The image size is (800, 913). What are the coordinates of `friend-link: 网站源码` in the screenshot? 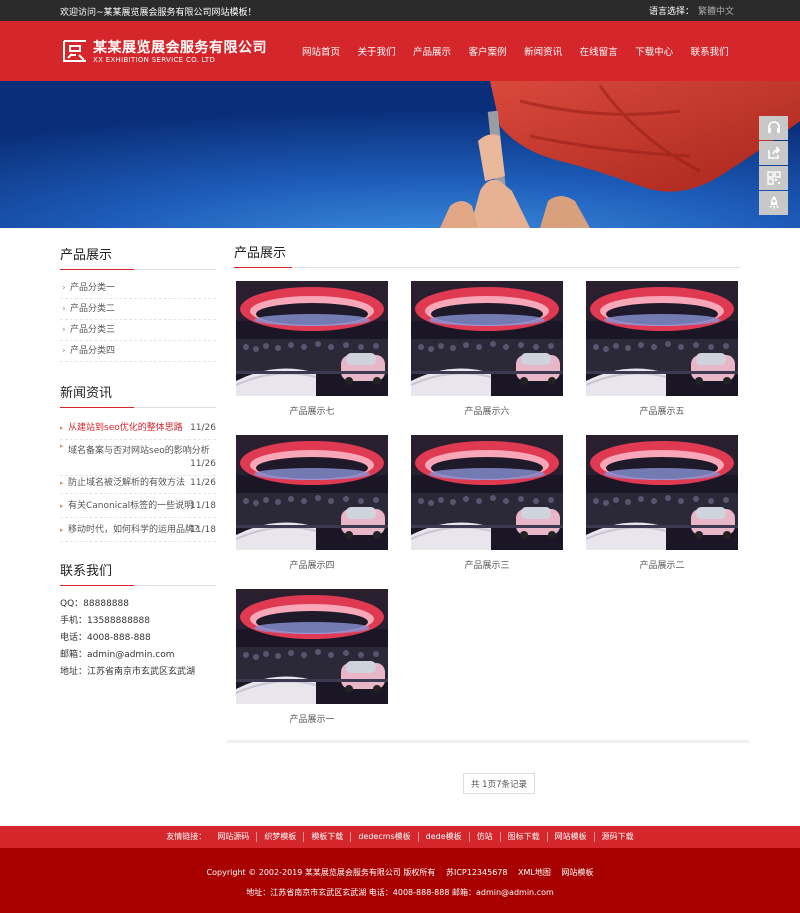 It's located at (233, 837).